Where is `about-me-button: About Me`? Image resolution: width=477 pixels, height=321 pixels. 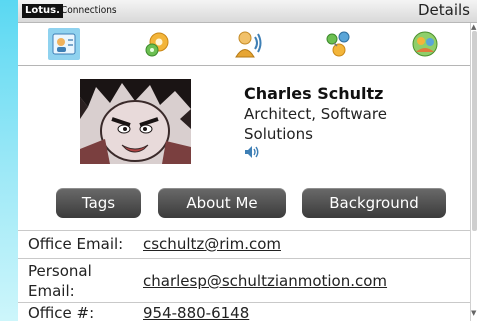 about-me-button: About Me is located at coordinates (222, 203).